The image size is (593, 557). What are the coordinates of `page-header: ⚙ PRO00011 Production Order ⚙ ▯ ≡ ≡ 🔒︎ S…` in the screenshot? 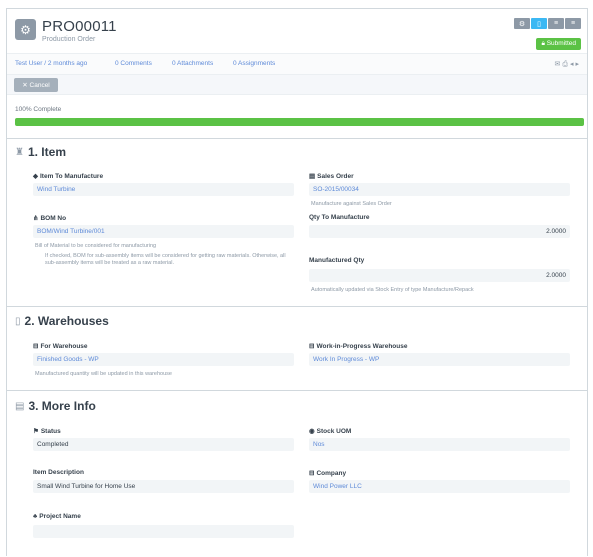 It's located at (297, 31).